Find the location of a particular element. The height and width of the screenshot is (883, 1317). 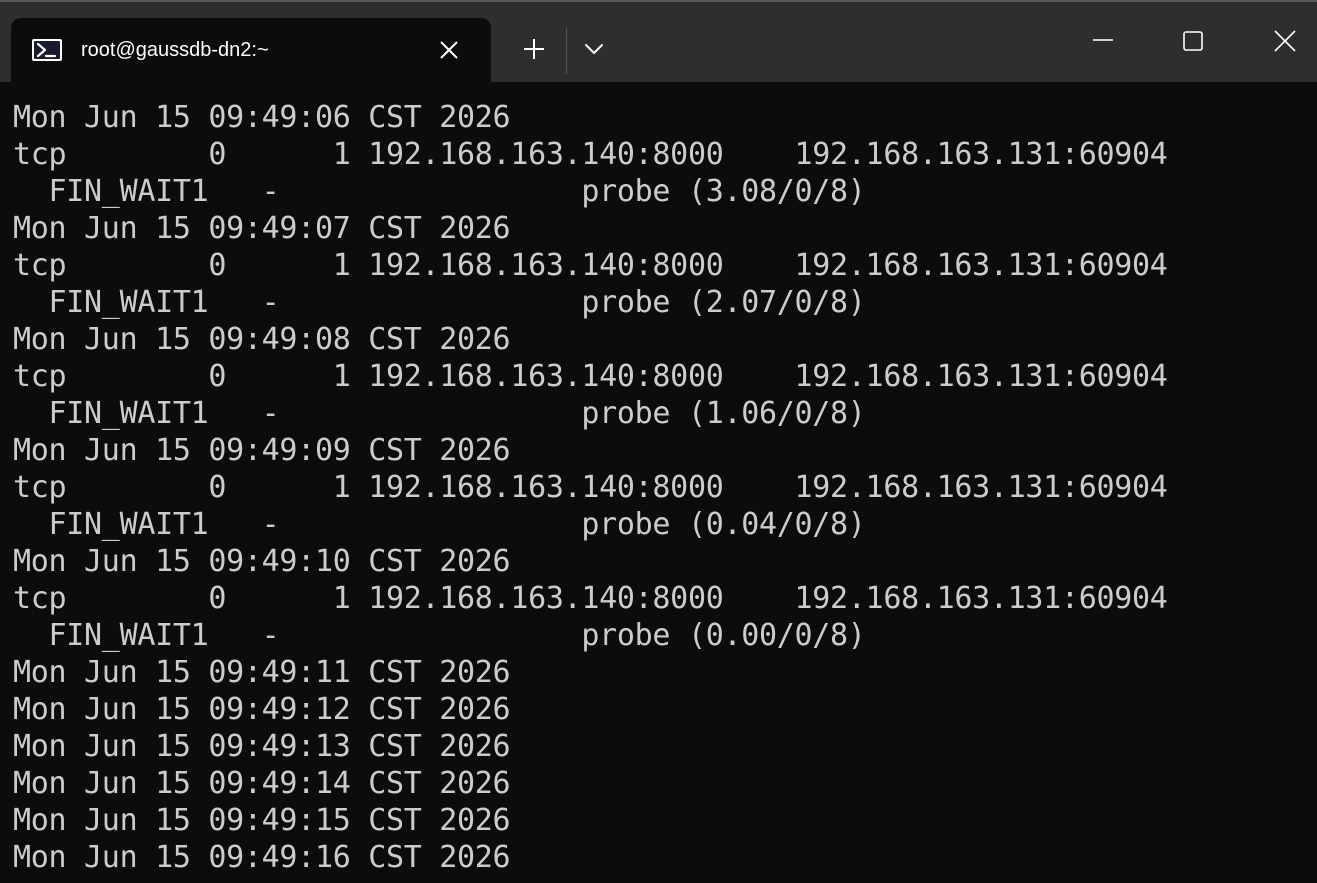

terminal-line: Mon Jun 15 09:49:14 CST 2026 is located at coordinates (262, 783).